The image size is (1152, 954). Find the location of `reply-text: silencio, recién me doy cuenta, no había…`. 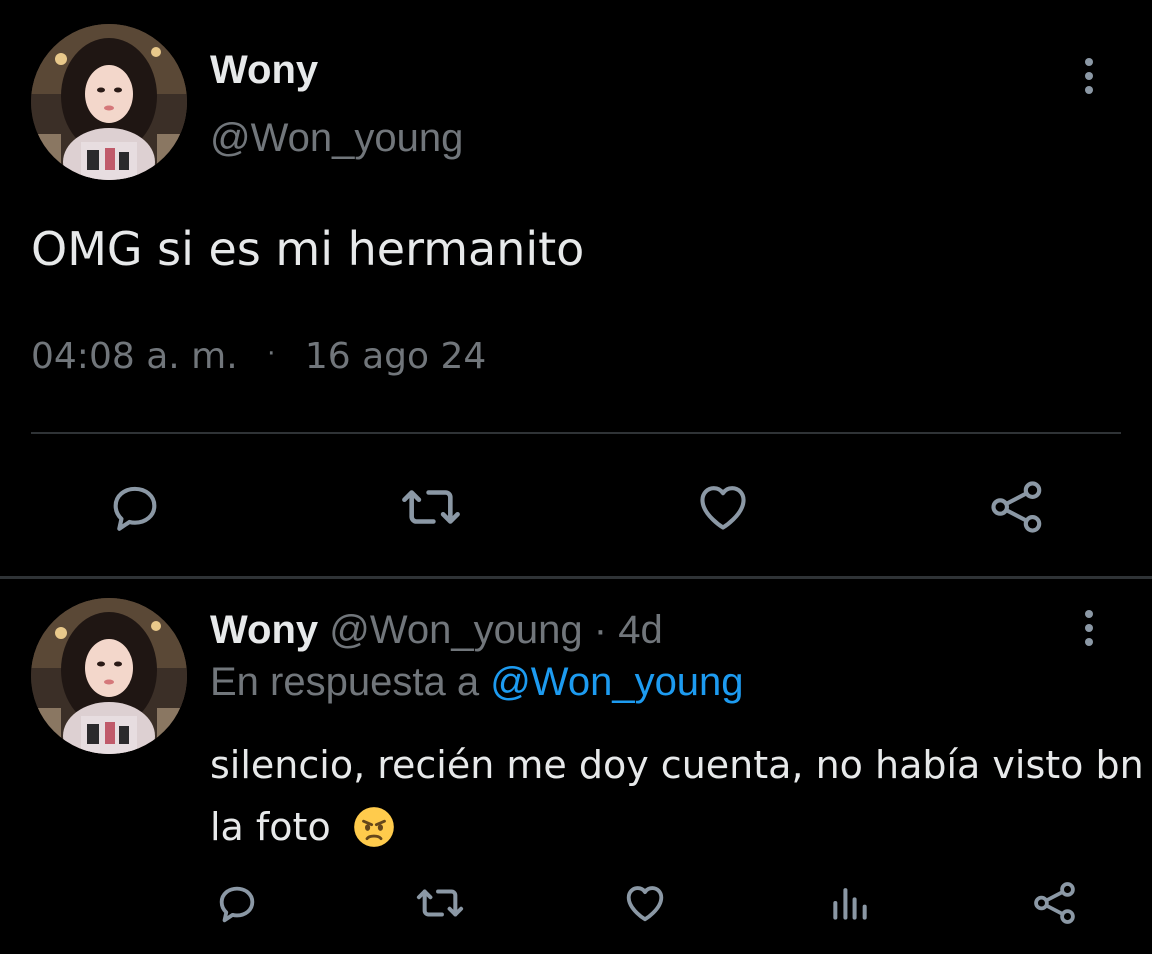

reply-text: silencio, recién me doy cuenta, no había… is located at coordinates (677, 796).